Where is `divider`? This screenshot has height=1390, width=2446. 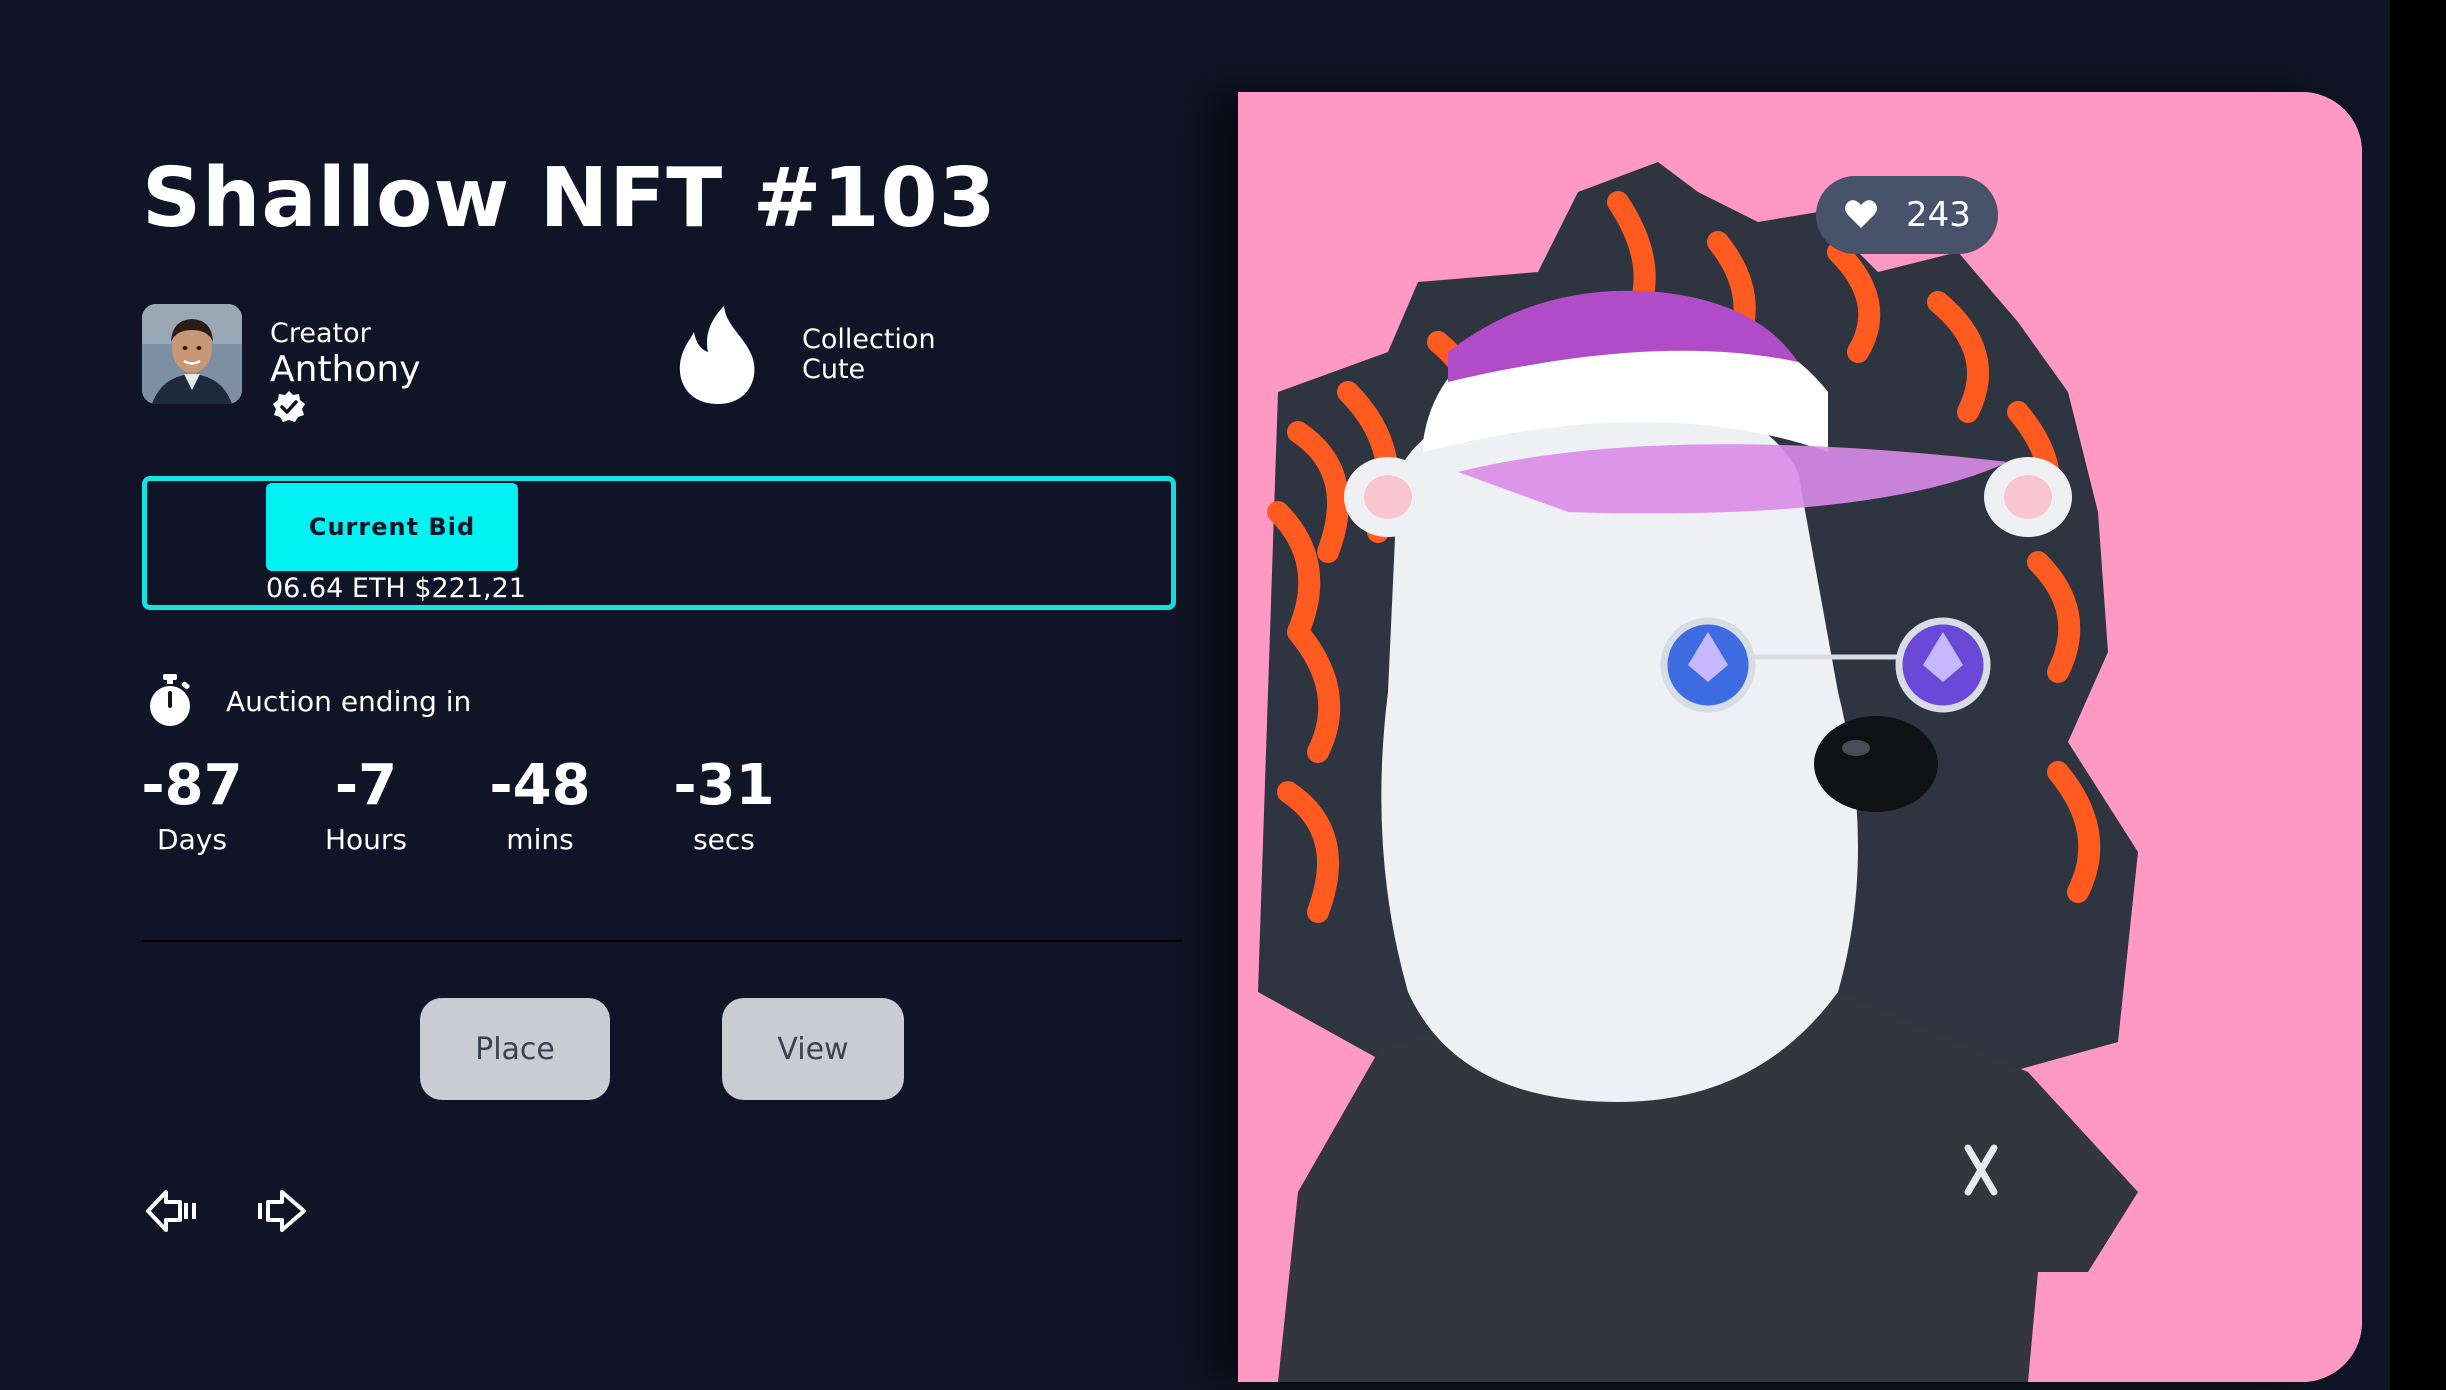
divider is located at coordinates (662, 941).